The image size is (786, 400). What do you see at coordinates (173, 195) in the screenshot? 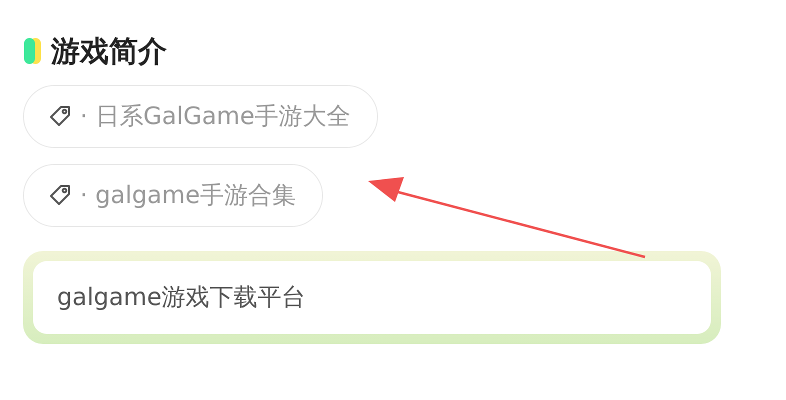
I see `tag-link: · galgame手游合集` at bounding box center [173, 195].